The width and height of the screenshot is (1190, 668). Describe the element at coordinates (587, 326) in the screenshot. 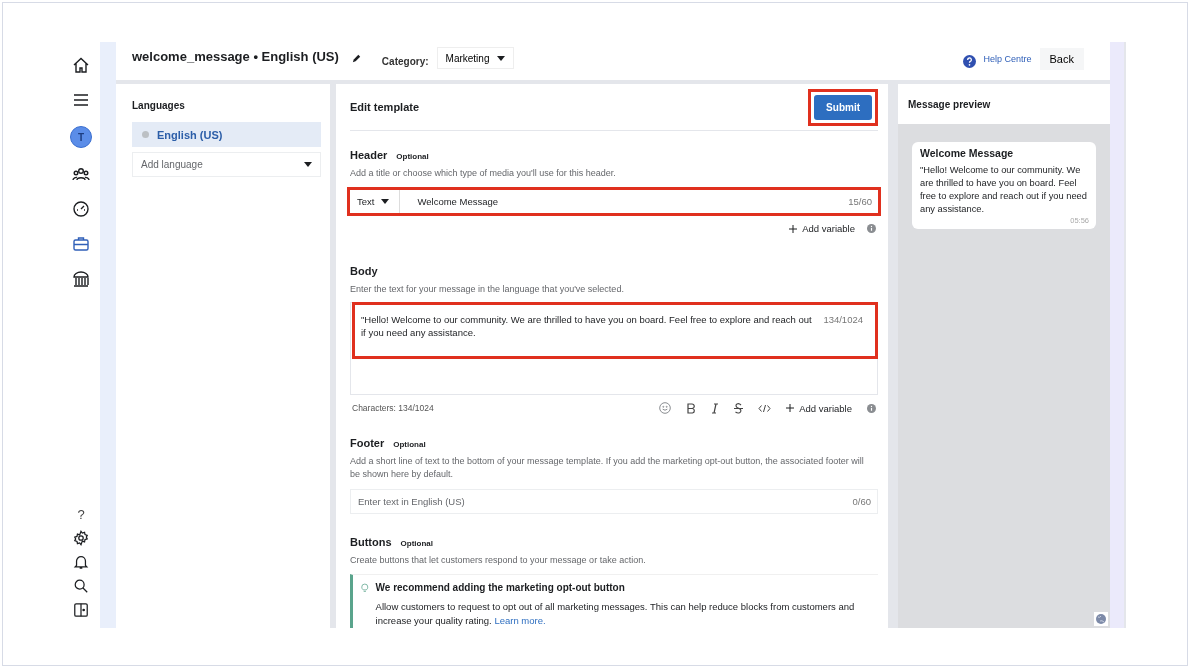

I see `body-text: "Hello! Welcome to our community. We are thrilled to have you on board. Feel free to explore and reach out if you need any assistance.` at that location.